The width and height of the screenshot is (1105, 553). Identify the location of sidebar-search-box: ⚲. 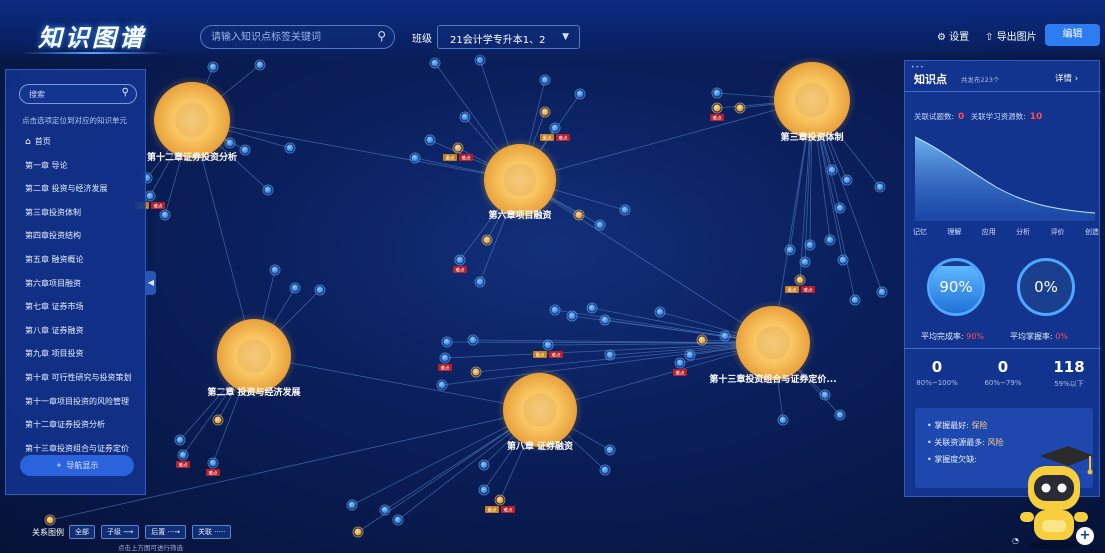
(78, 94).